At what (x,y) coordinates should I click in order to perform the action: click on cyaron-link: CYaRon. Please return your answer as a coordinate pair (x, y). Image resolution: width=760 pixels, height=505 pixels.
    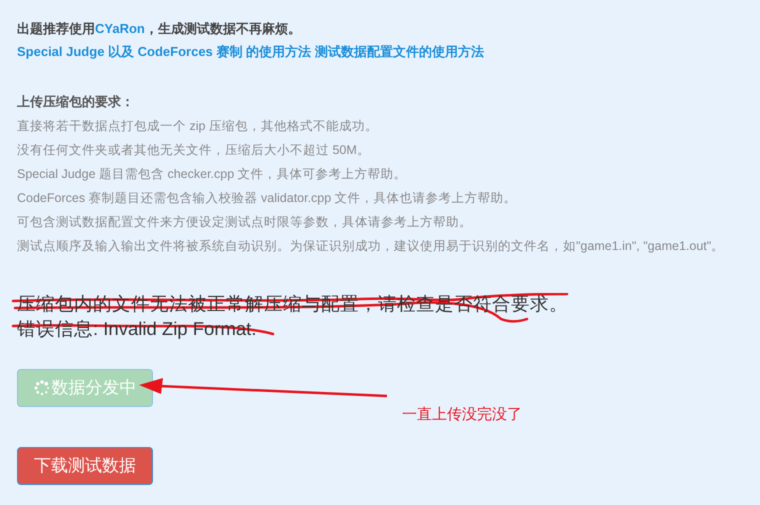
    Looking at the image, I should click on (120, 28).